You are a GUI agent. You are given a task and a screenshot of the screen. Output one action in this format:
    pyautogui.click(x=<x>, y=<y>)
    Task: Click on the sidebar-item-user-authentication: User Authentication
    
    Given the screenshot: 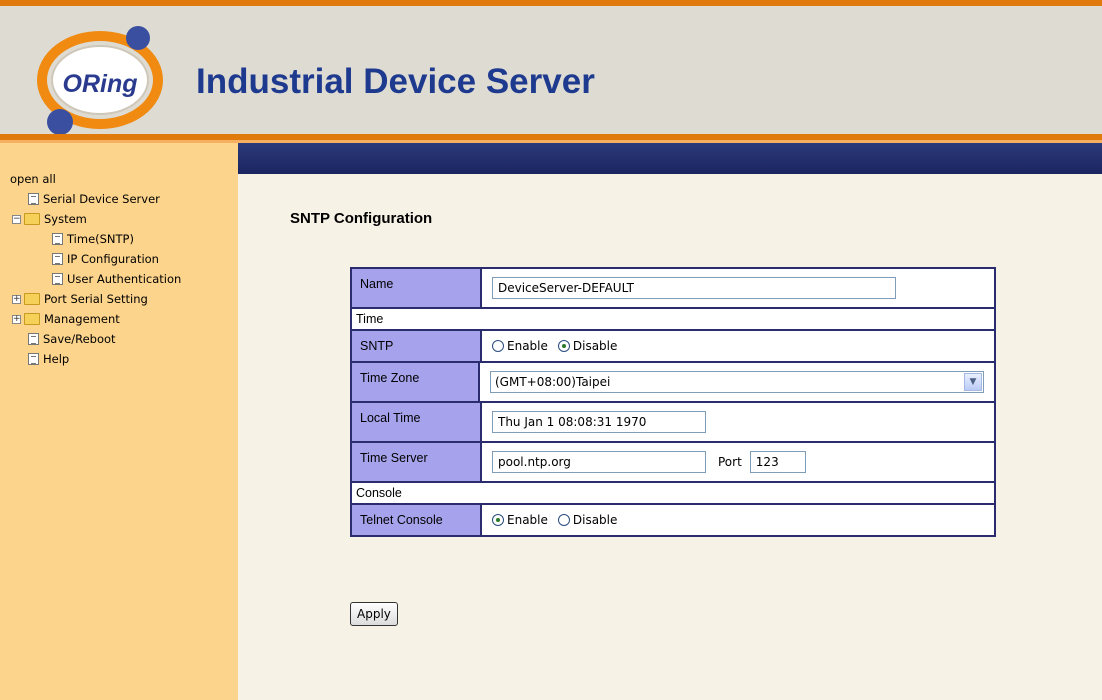 What is the action you would take?
    pyautogui.click(x=95, y=279)
    